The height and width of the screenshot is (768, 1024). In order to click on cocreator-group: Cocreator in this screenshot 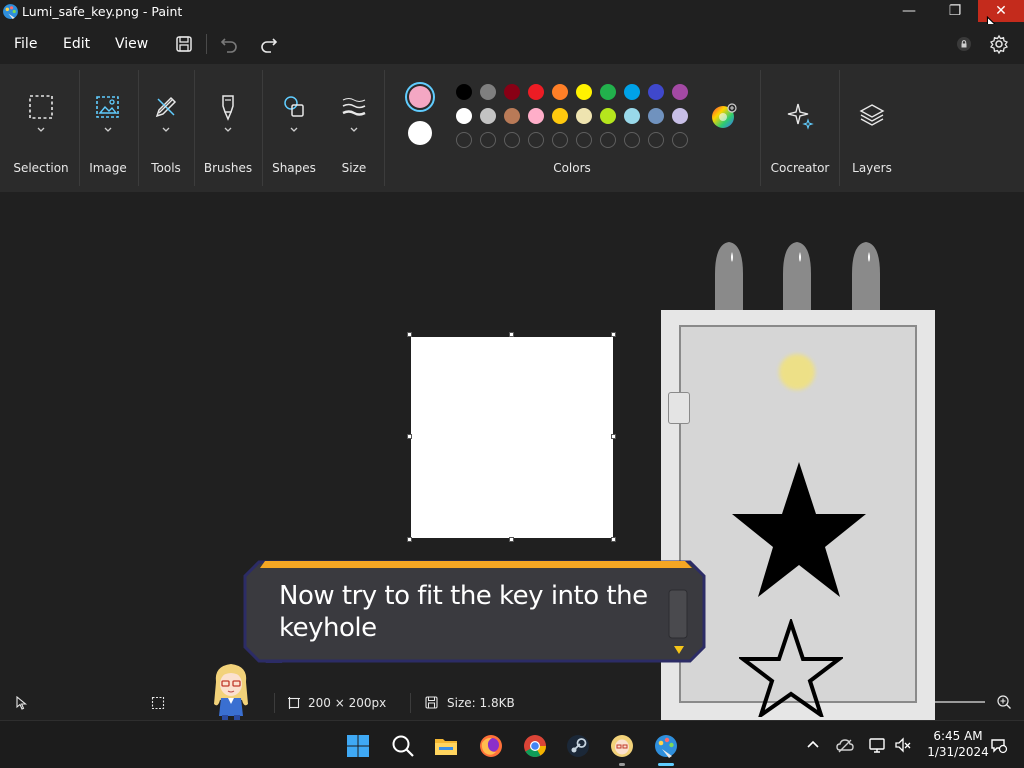, I will do `click(800, 128)`.